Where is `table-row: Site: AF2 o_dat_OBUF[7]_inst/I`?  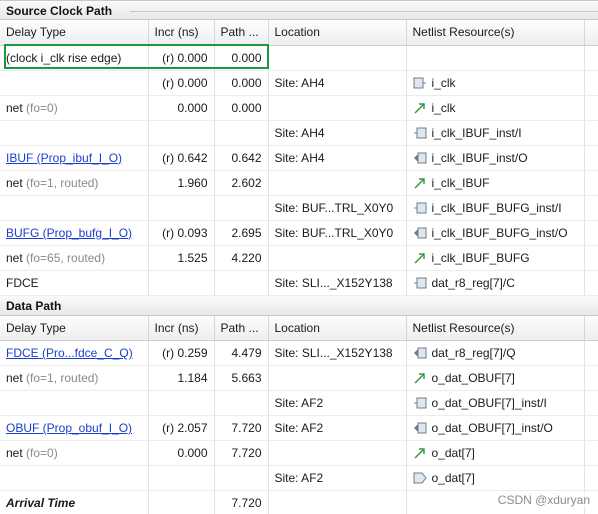 table-row: Site: AF2 o_dat_OBUF[7]_inst/I is located at coordinates (299, 403).